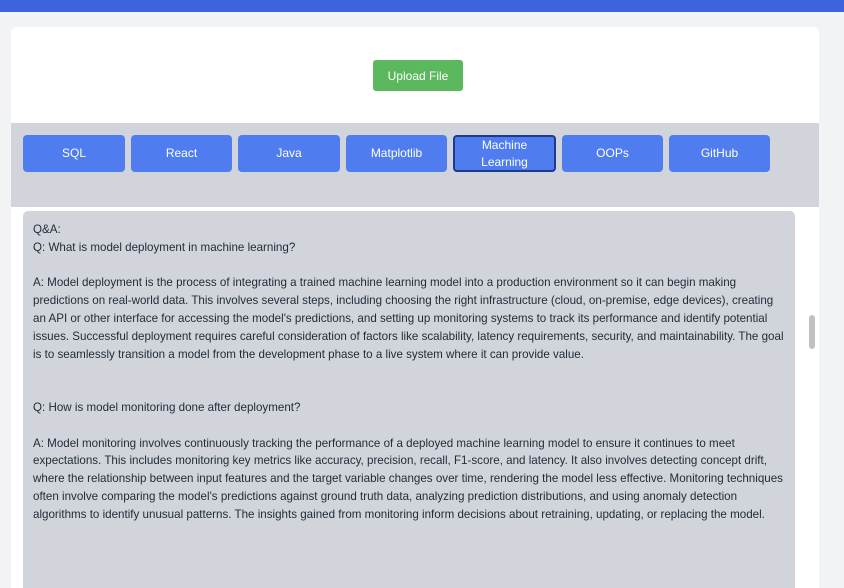 The image size is (844, 588). I want to click on top-bar, so click(422, 6).